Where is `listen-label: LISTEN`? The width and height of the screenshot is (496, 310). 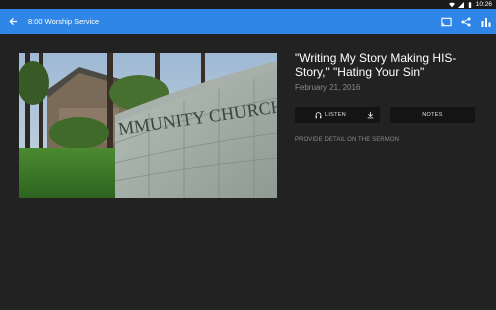 listen-label: LISTEN is located at coordinates (335, 115).